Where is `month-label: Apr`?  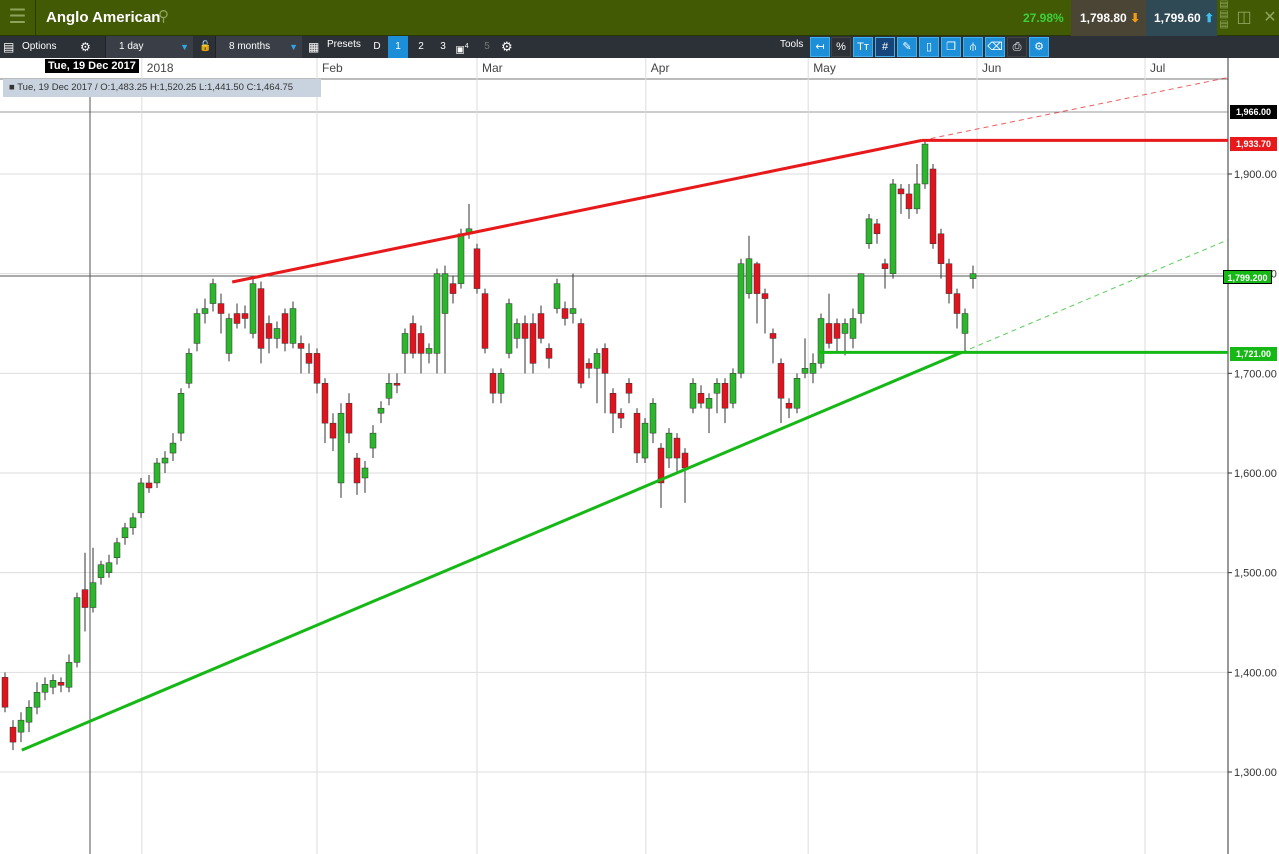
month-label: Apr is located at coordinates (660, 68).